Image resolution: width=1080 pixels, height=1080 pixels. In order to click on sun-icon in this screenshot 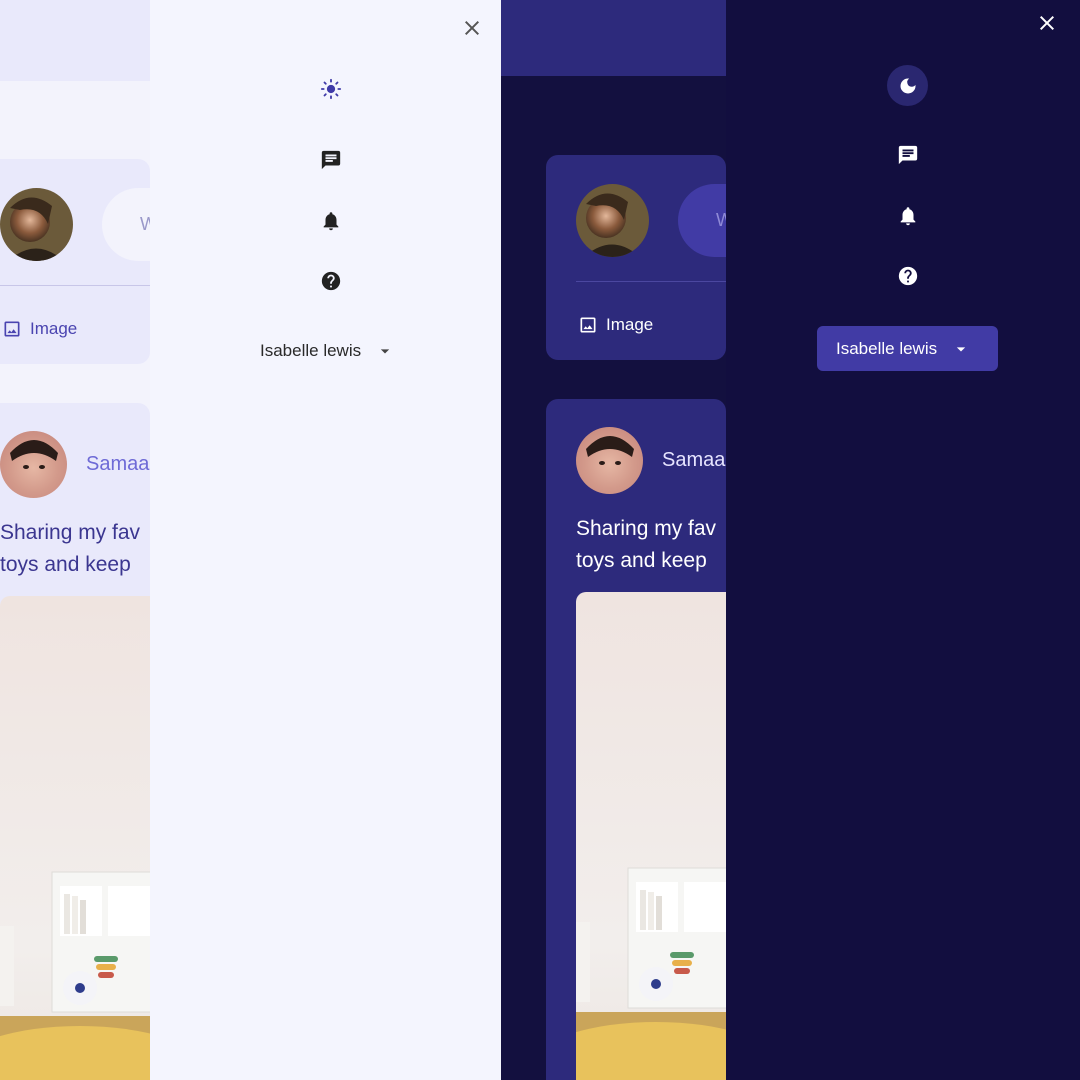, I will do `click(331, 89)`.